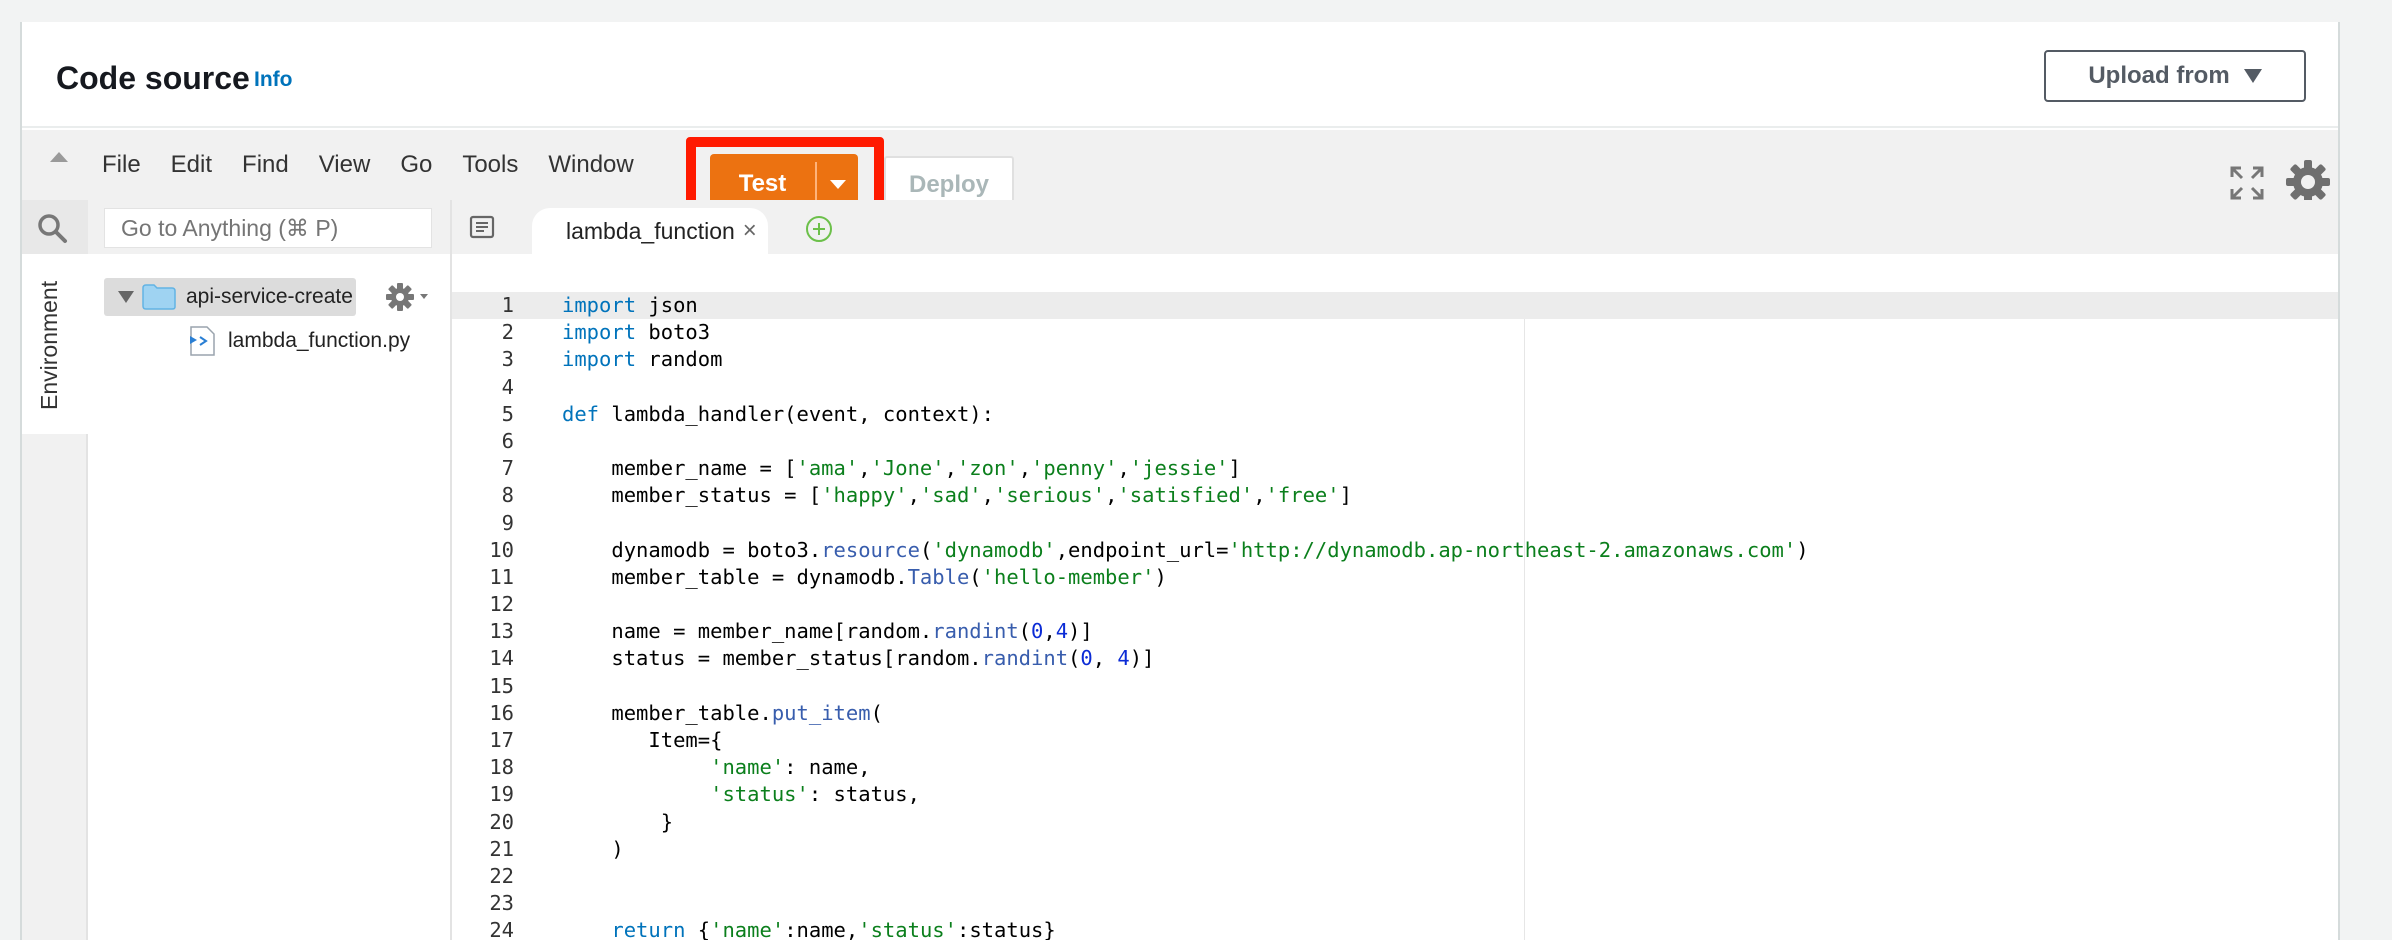 This screenshot has width=2392, height=940. I want to click on fullscreen-icon, so click(2247, 183).